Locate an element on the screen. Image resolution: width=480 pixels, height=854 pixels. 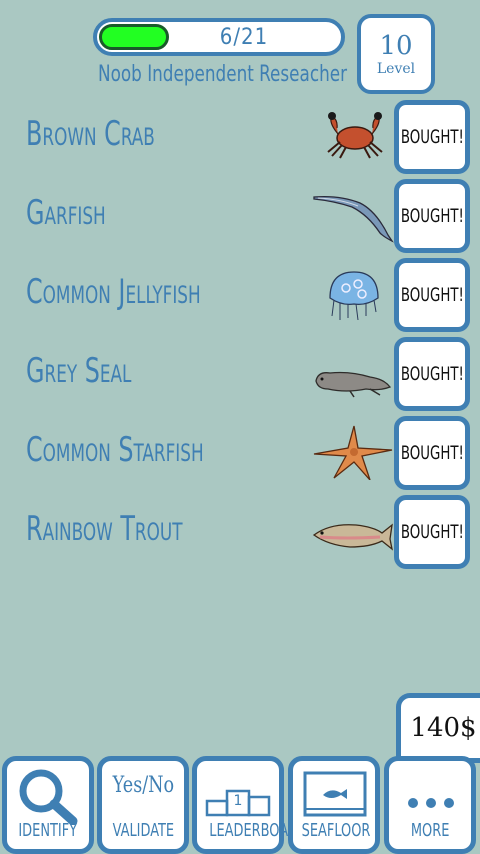
nav-more-button: MORE is located at coordinates (430, 805).